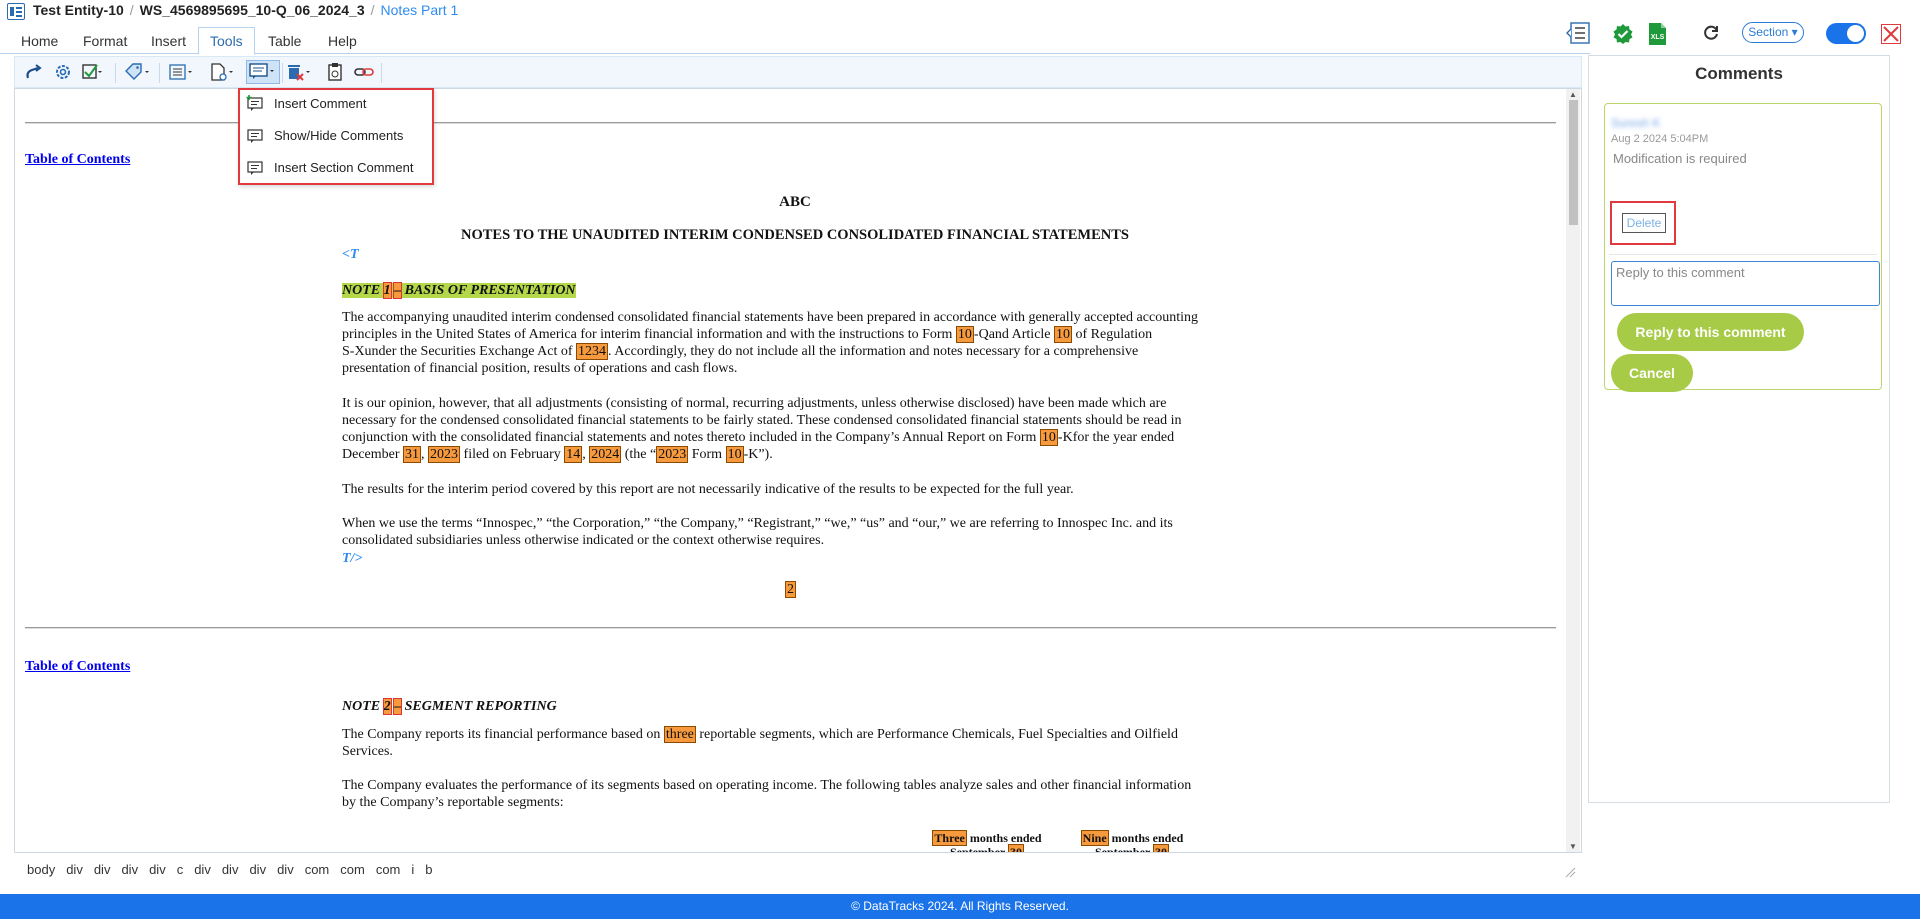  I want to click on close-icon, so click(1891, 34).